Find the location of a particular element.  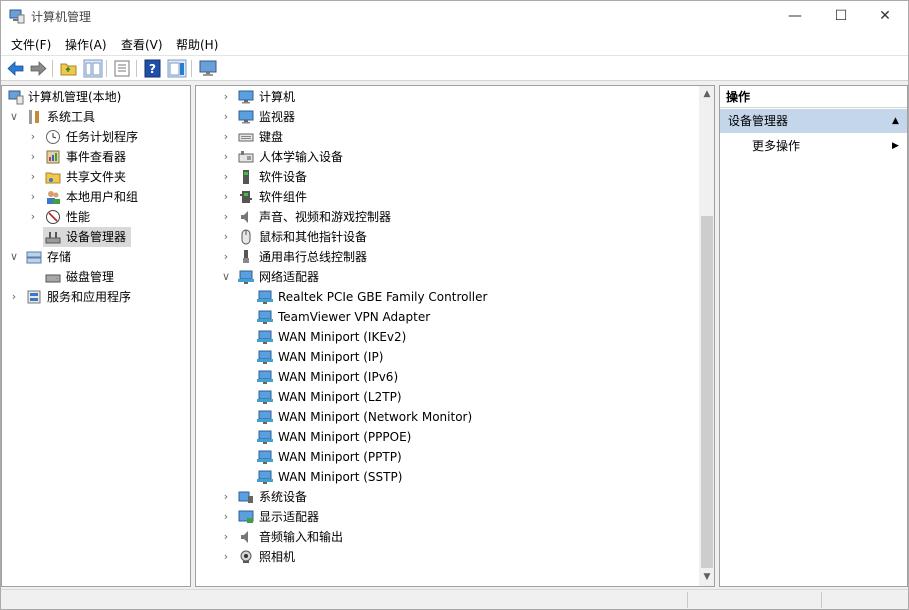

network-adapter-item: WAN Miniport (IP) is located at coordinates (446, 357).